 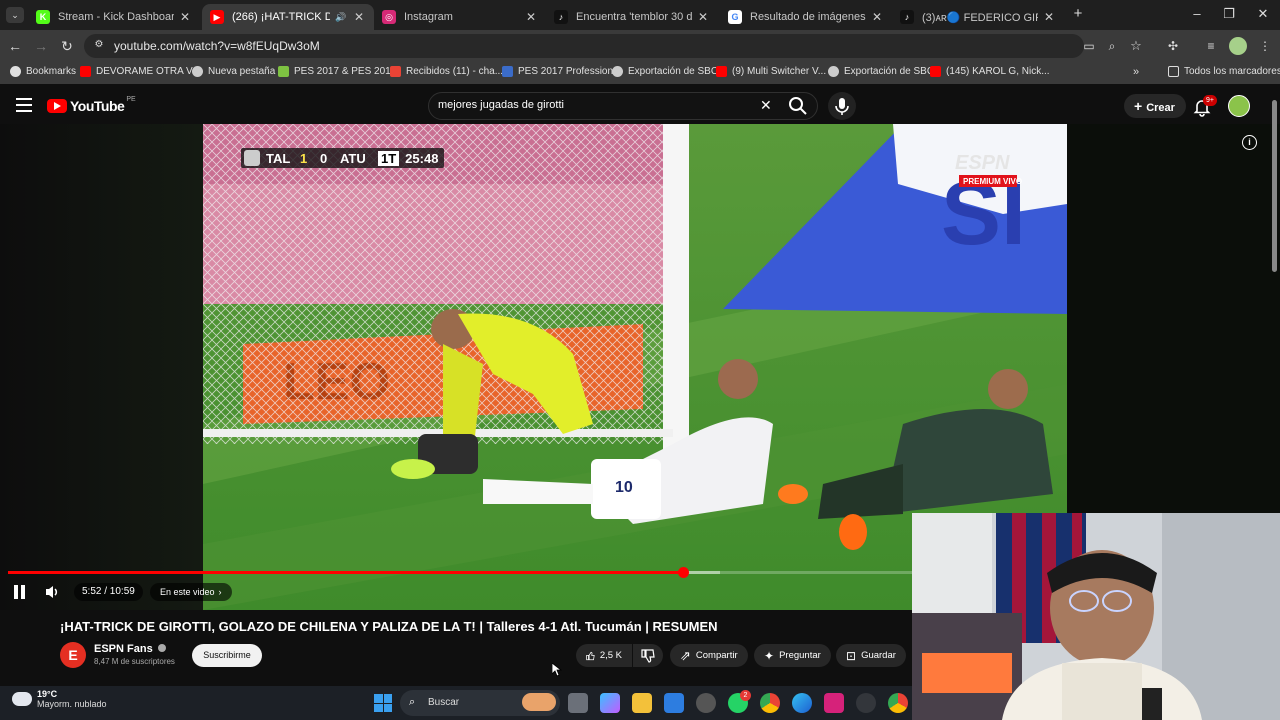 I want to click on browser-tab: K Stream - Kick Dashboard ✕, so click(x=114, y=17).